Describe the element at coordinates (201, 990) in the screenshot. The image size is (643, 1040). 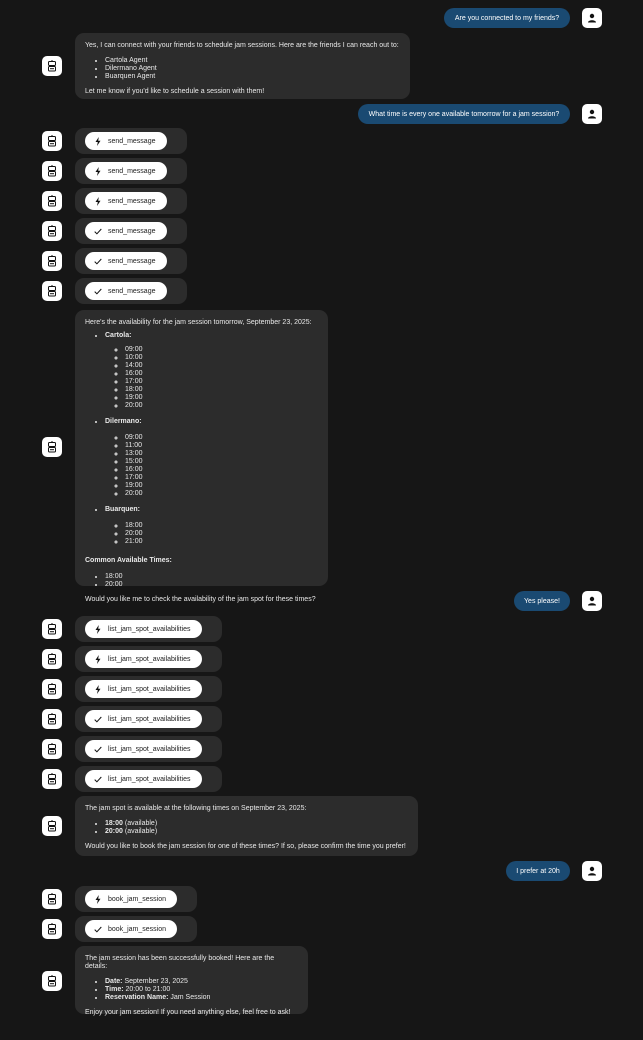
I see `list-item: Time: 20:00 to 21:00` at that location.